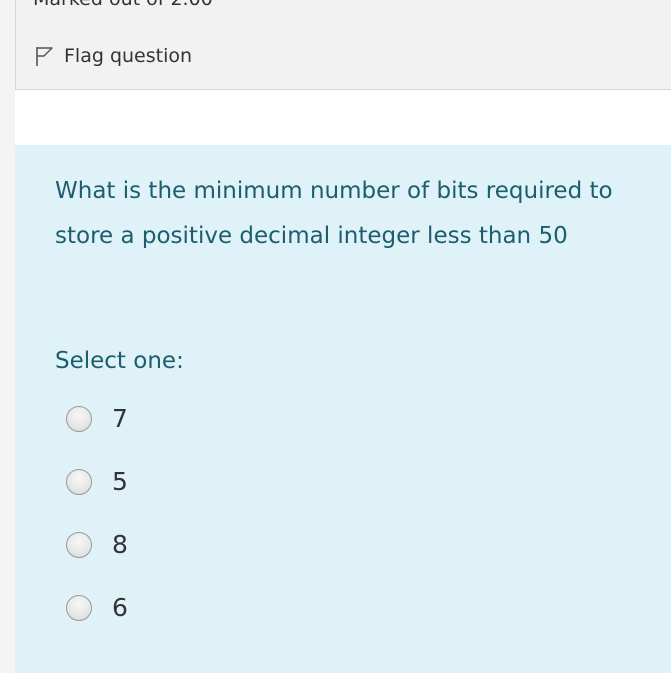 This screenshot has width=671, height=673. What do you see at coordinates (128, 56) in the screenshot?
I see `flag-question-label: Flag question` at bounding box center [128, 56].